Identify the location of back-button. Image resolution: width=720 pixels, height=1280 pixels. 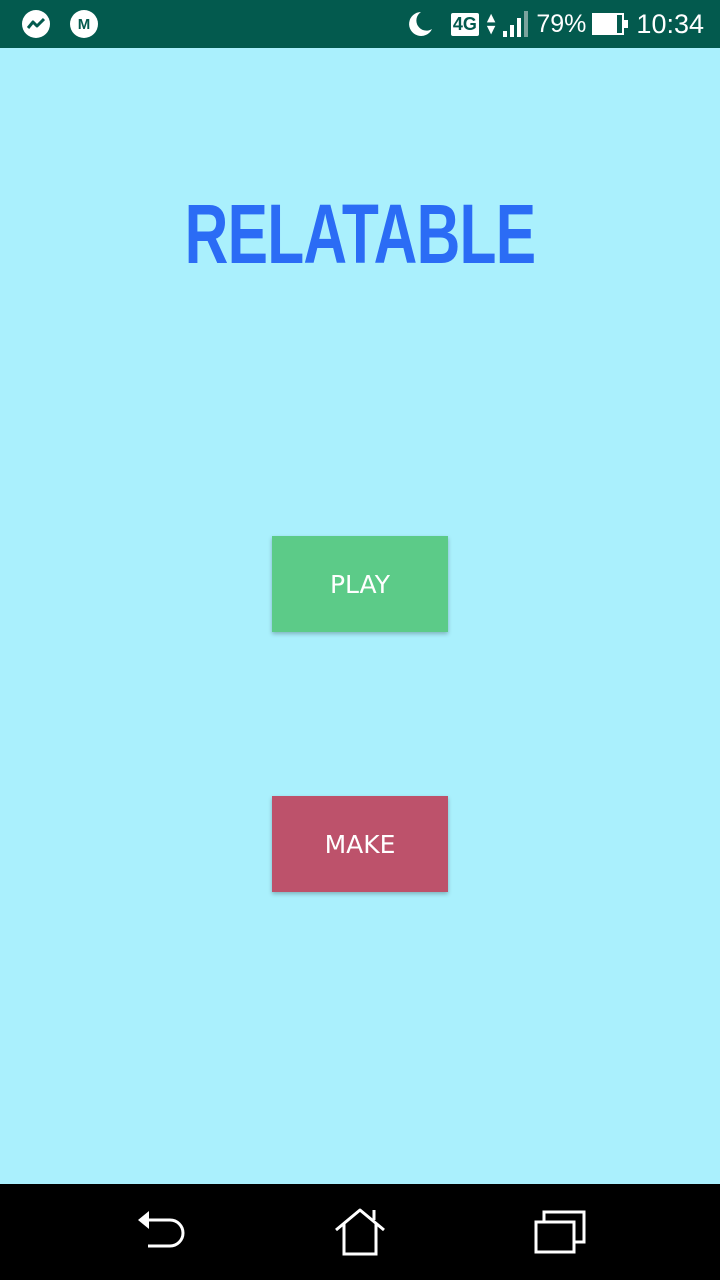
(160, 1232).